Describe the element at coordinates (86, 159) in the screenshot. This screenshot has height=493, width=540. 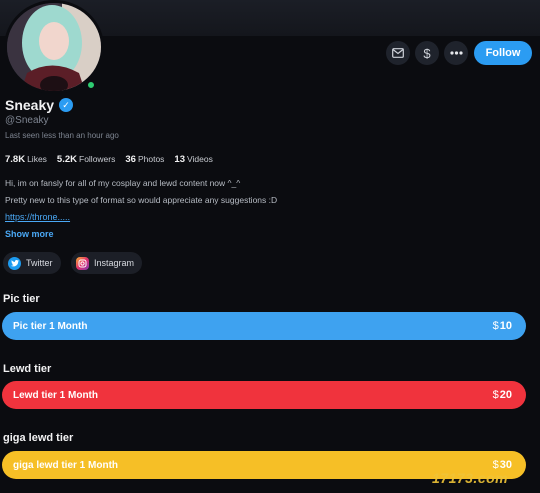
I see `stat-followers: 5.2K Followers` at that location.